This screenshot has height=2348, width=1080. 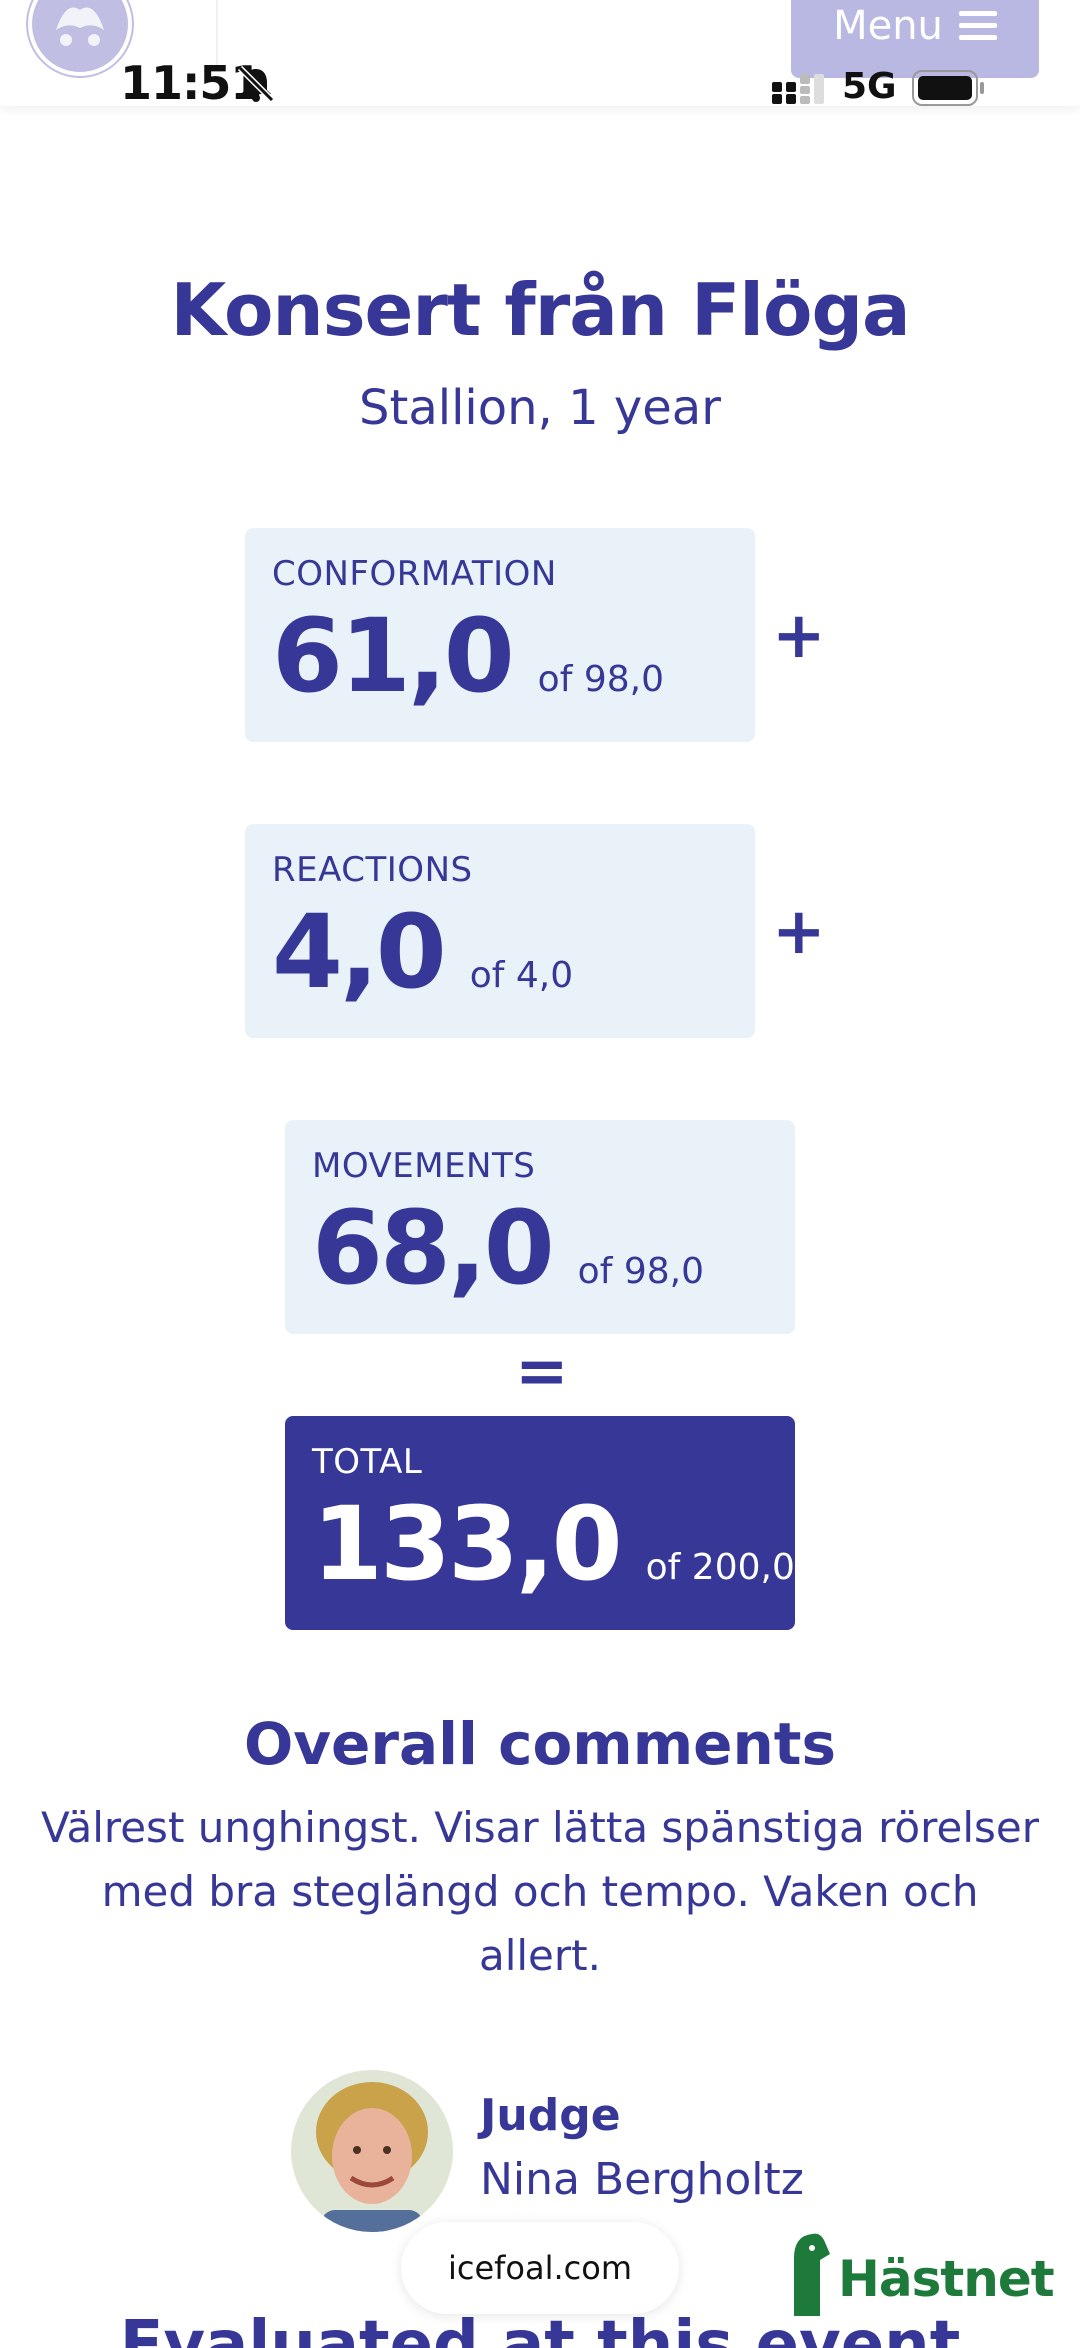 I want to click on bell-slash-icon, so click(x=256, y=84).